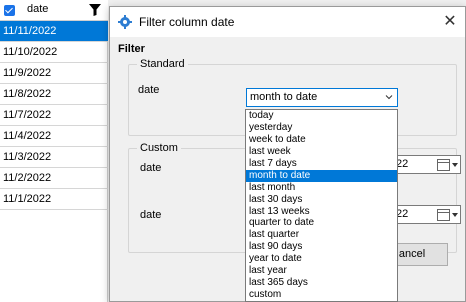 This screenshot has width=466, height=302. I want to click on standard-field-label: date, so click(149, 90).